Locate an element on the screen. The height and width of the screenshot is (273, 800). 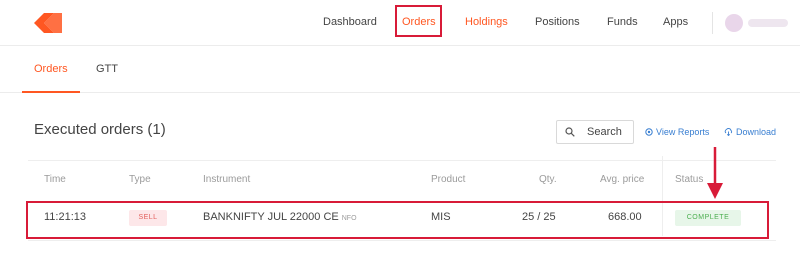
kite-logo-icon is located at coordinates (48, 23).